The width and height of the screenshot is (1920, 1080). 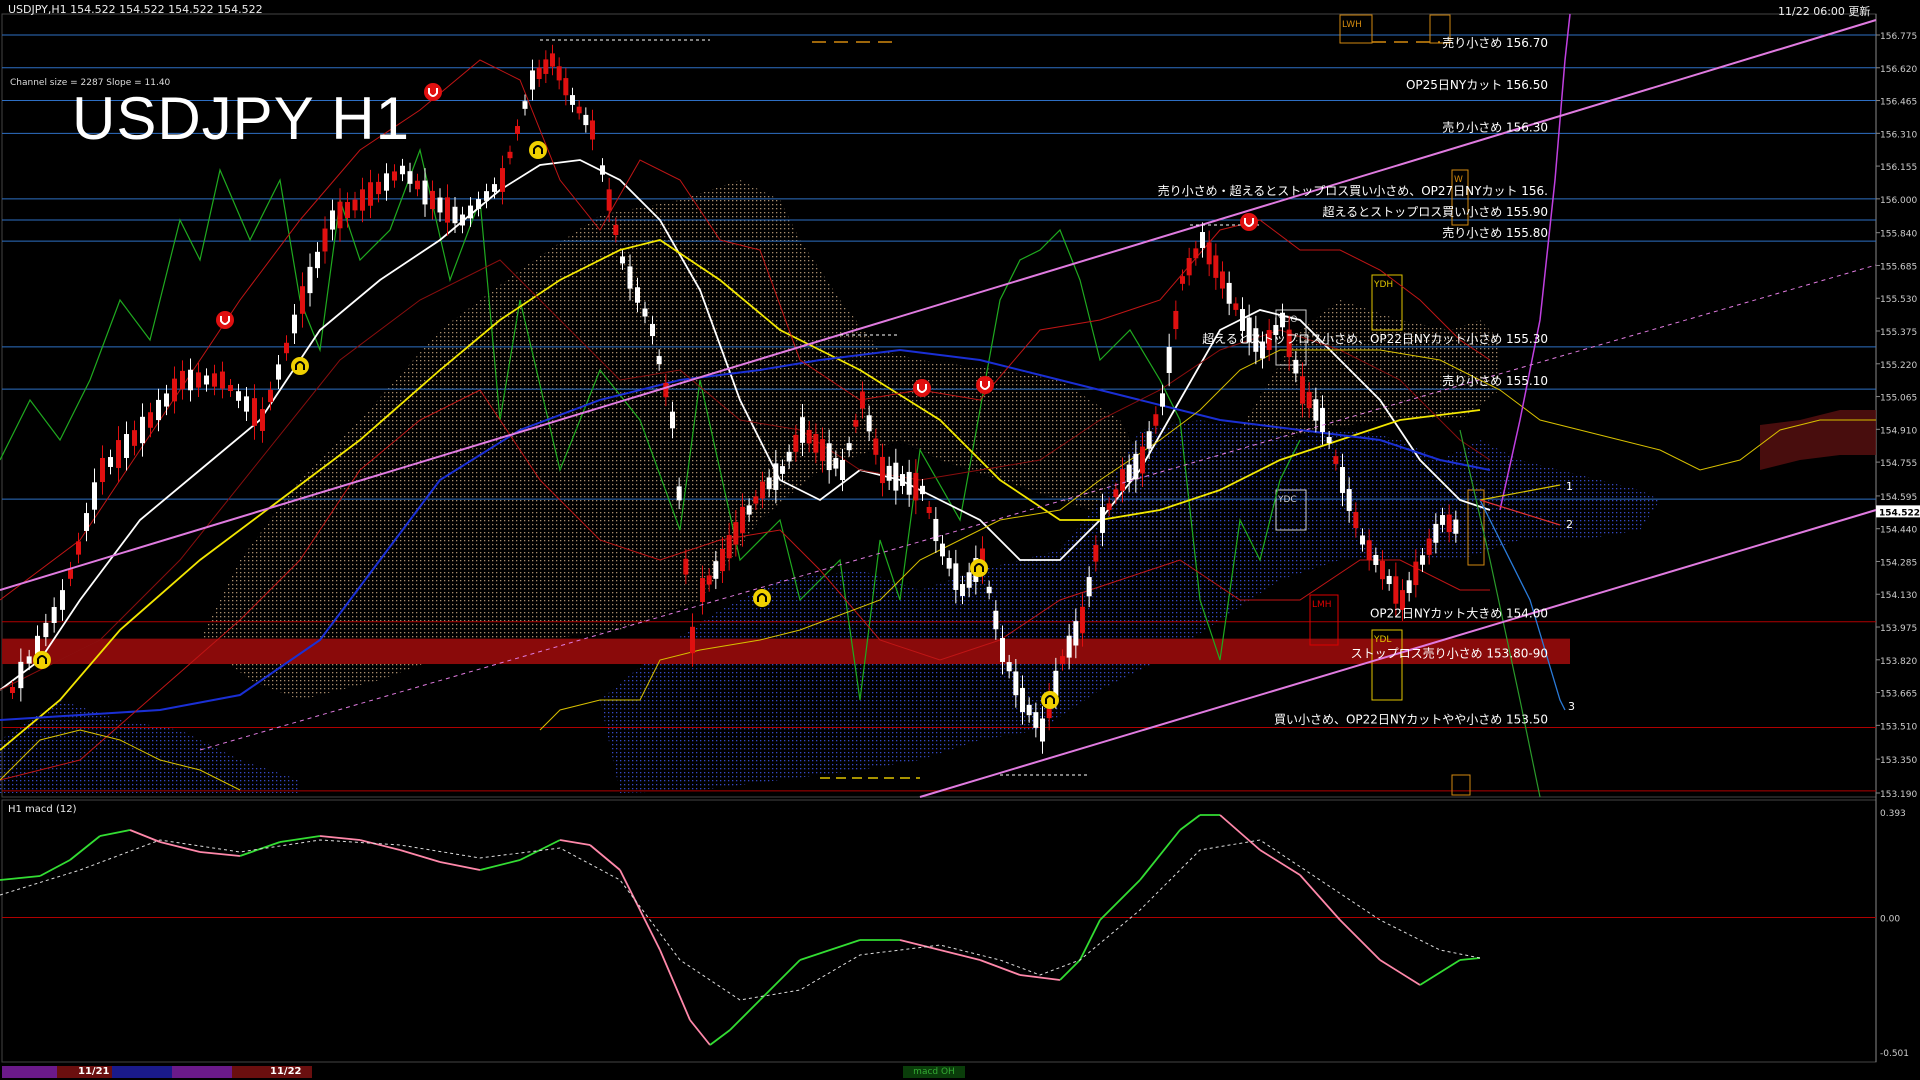 What do you see at coordinates (1898, 795) in the screenshot?
I see `price-tick-label: 153.190` at bounding box center [1898, 795].